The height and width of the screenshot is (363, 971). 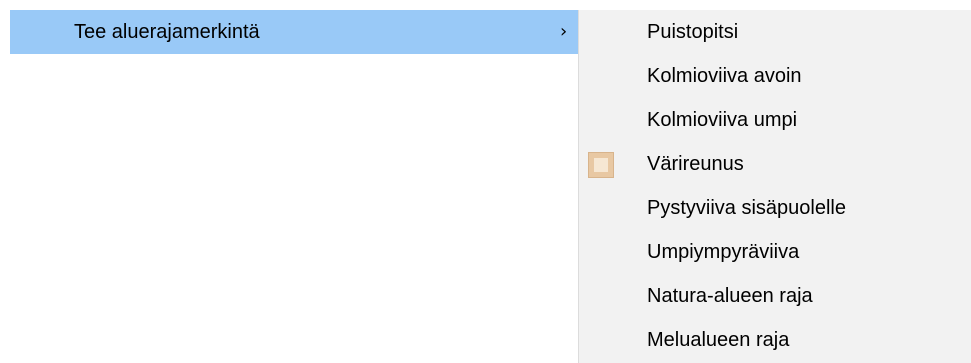 I want to click on submenu-item-label: Puistopitsi, so click(x=693, y=32).